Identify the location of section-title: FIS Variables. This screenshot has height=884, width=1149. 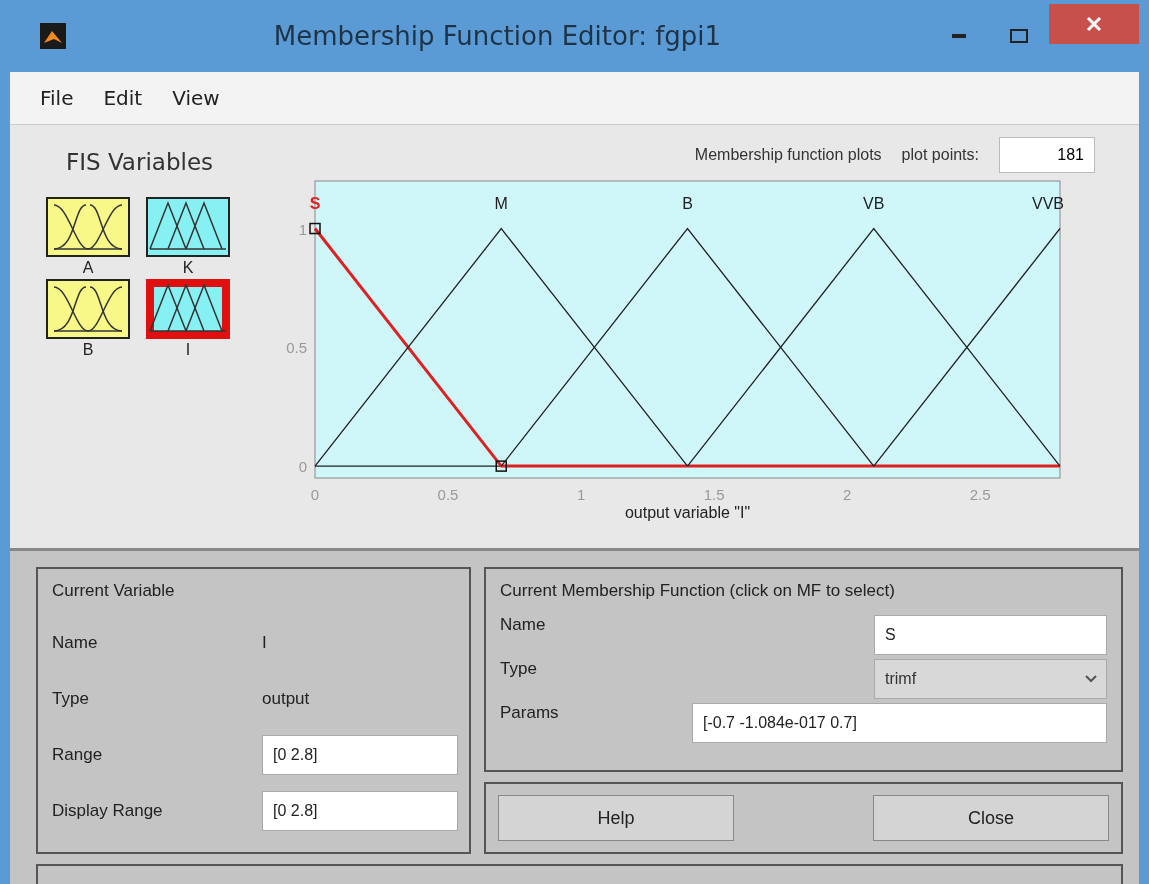
(140, 162).